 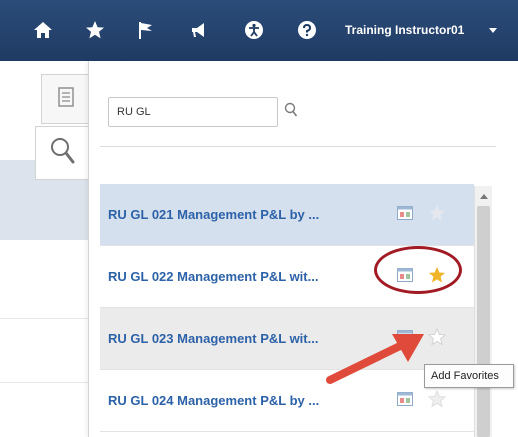 What do you see at coordinates (199, 30) in the screenshot?
I see `megaphone-icon` at bounding box center [199, 30].